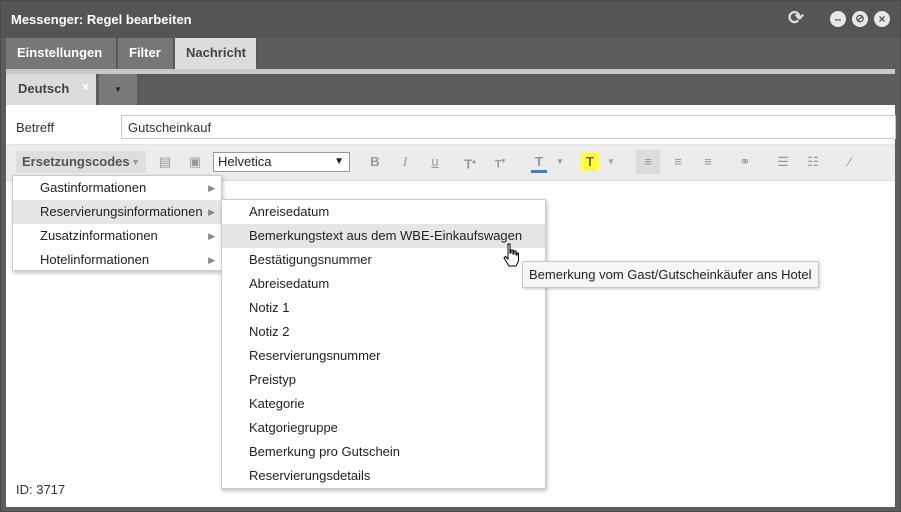 This screenshot has width=901, height=512. Describe the element at coordinates (745, 162) in the screenshot. I see `link-icon: ⚭` at that location.